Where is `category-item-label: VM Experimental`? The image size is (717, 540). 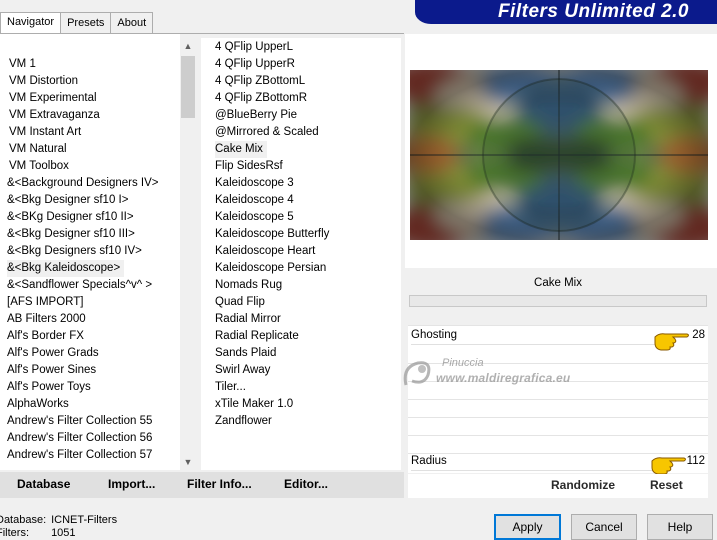 category-item-label: VM Experimental is located at coordinates (53, 98).